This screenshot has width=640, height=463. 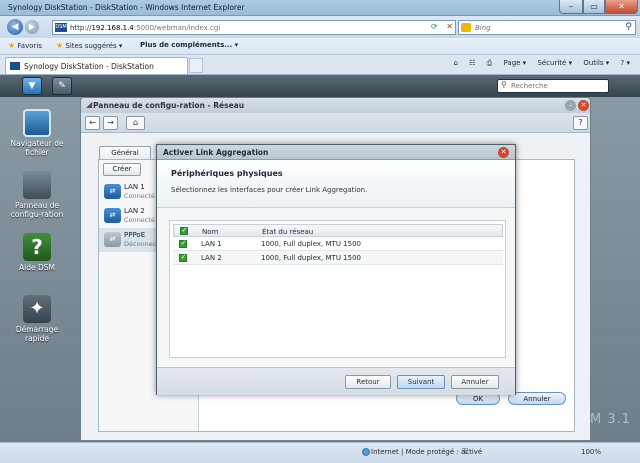 I want to click on back-button: Retour, so click(x=368, y=382).